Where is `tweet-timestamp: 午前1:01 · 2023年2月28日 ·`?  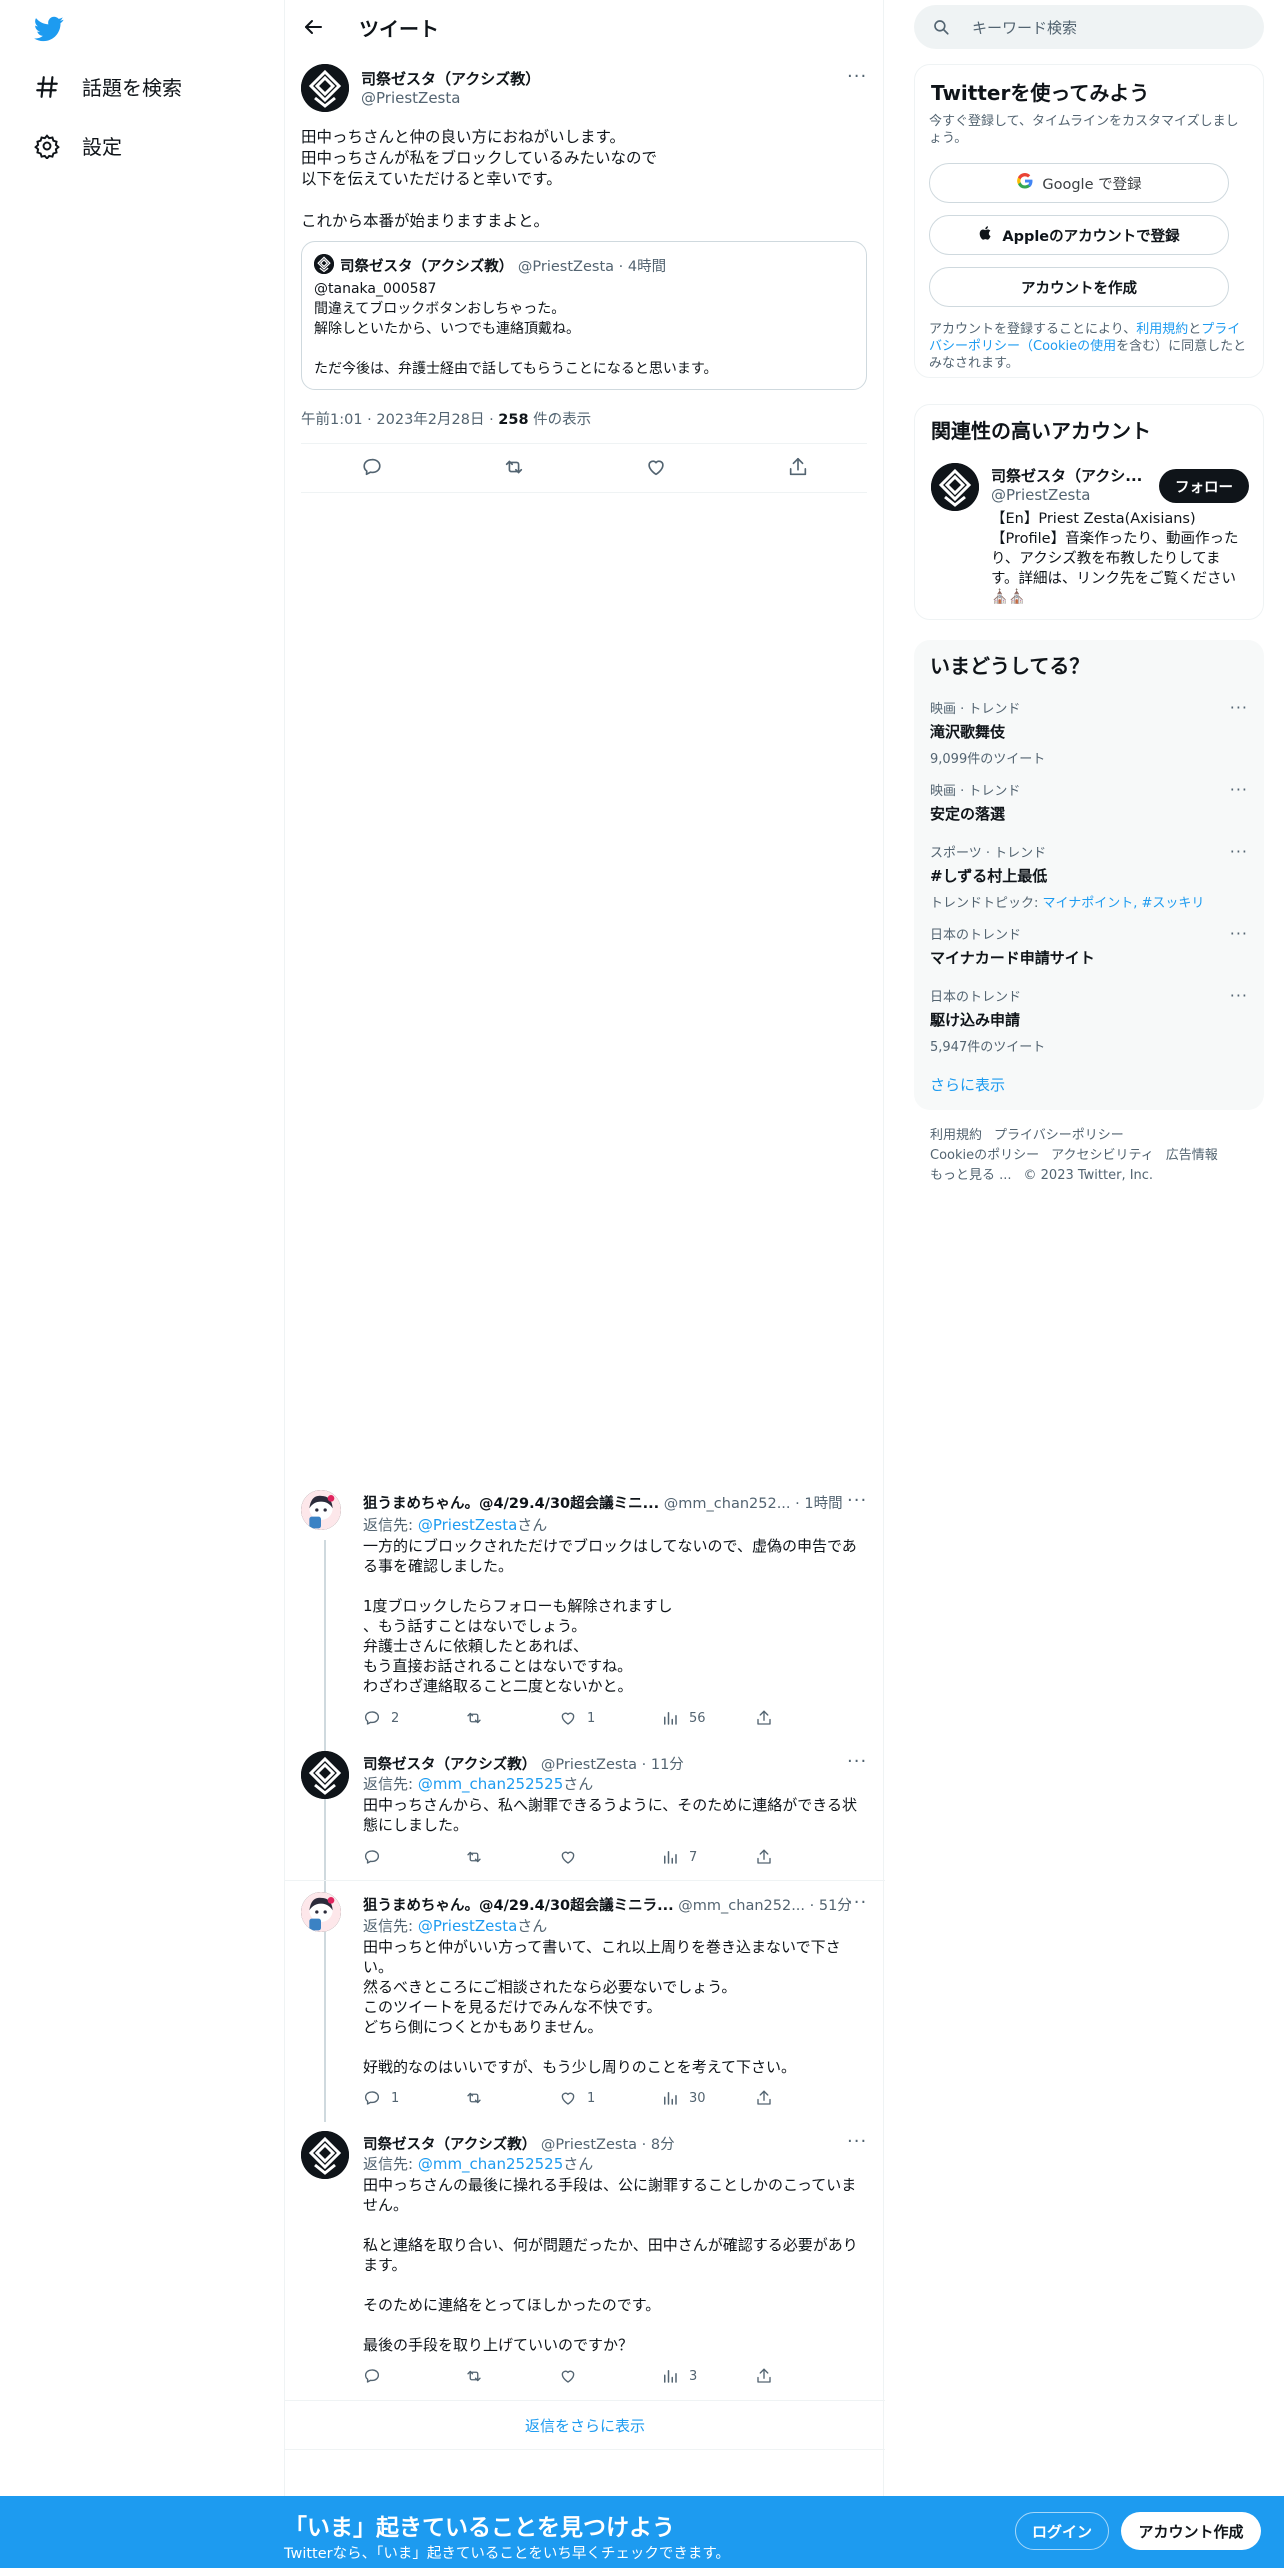
tweet-timestamp: 午前1:01 · 2023年2月28日 · is located at coordinates (399, 420).